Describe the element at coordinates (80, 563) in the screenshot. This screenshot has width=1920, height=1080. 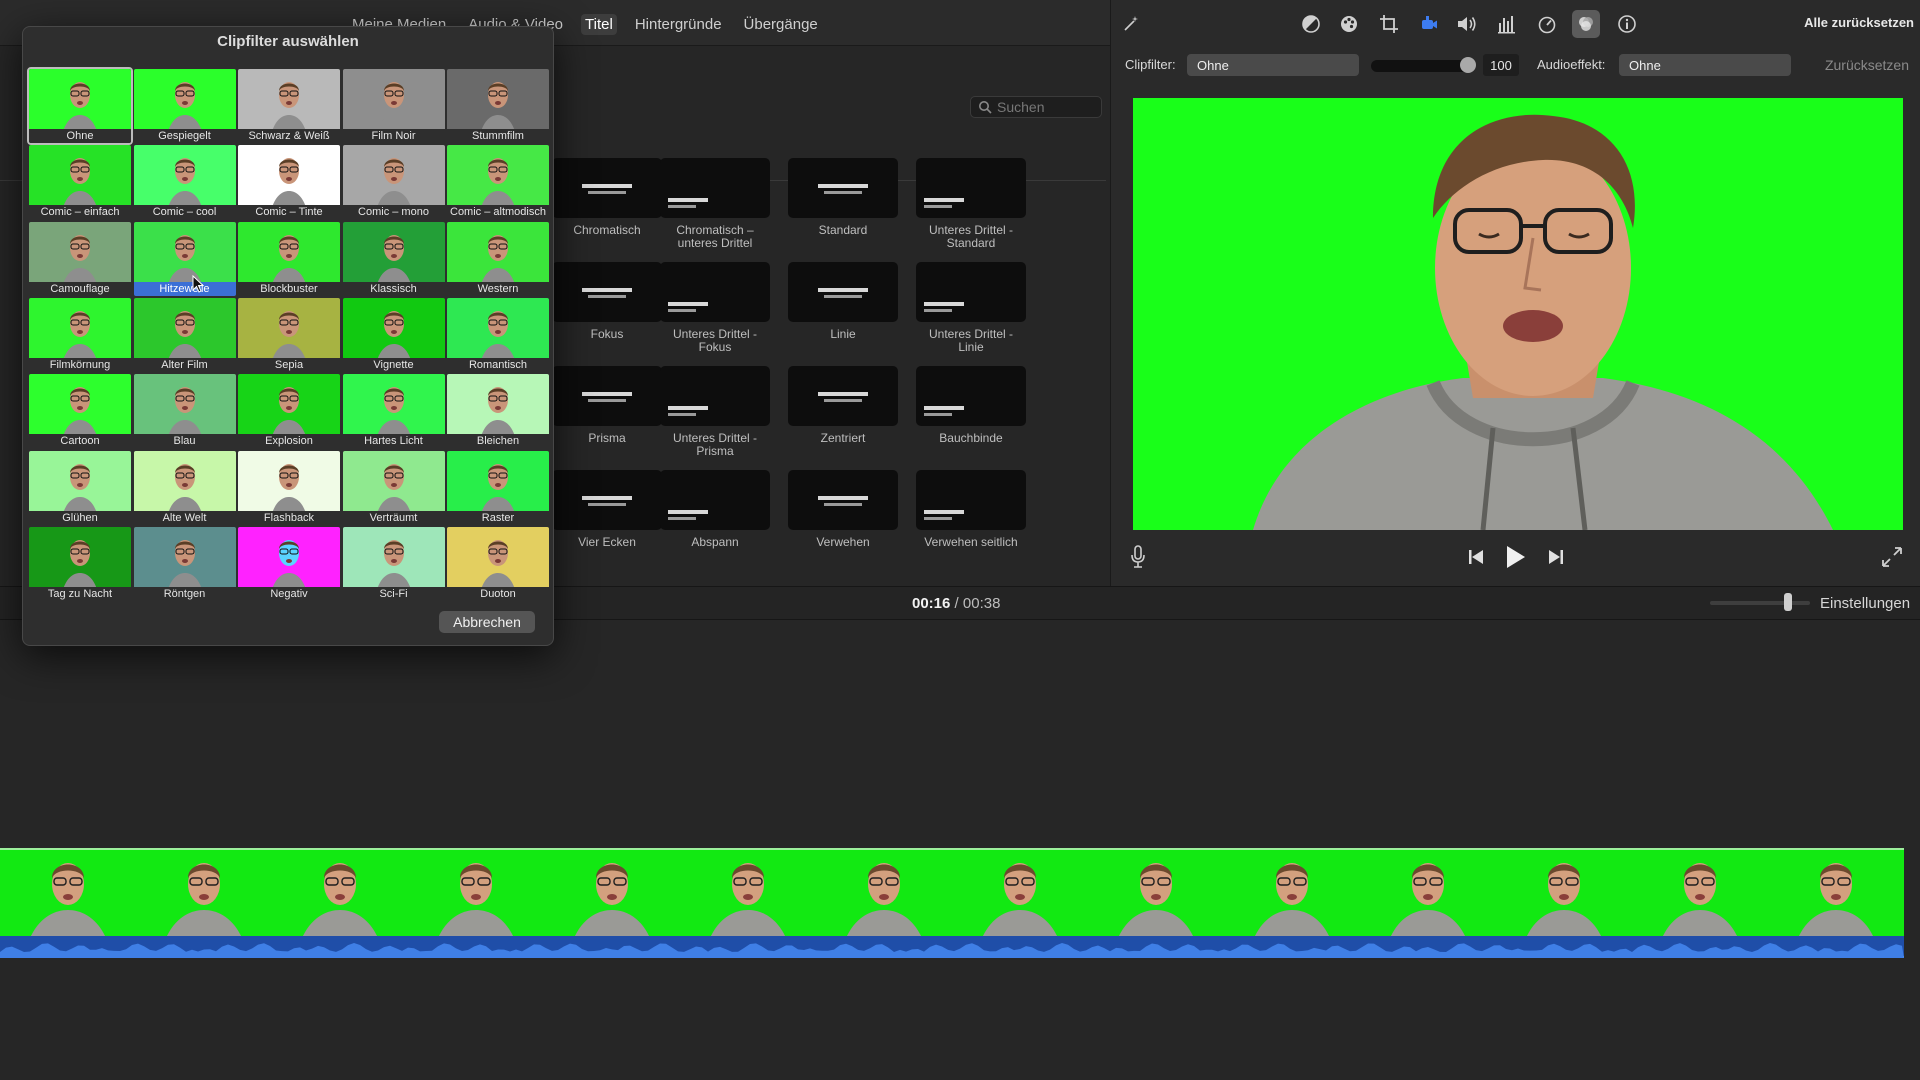
I see `filter-6-0: Tag zu Nacht` at that location.